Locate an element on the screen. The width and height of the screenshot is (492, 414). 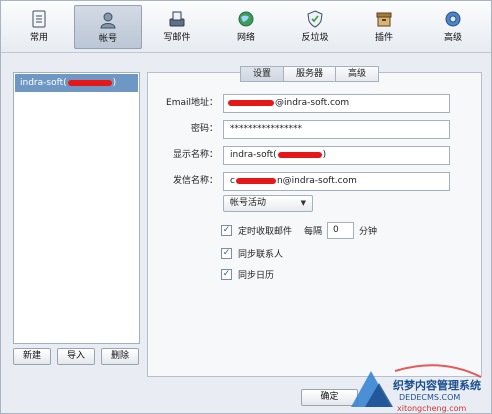
plugin-icon is located at coordinates (384, 19).